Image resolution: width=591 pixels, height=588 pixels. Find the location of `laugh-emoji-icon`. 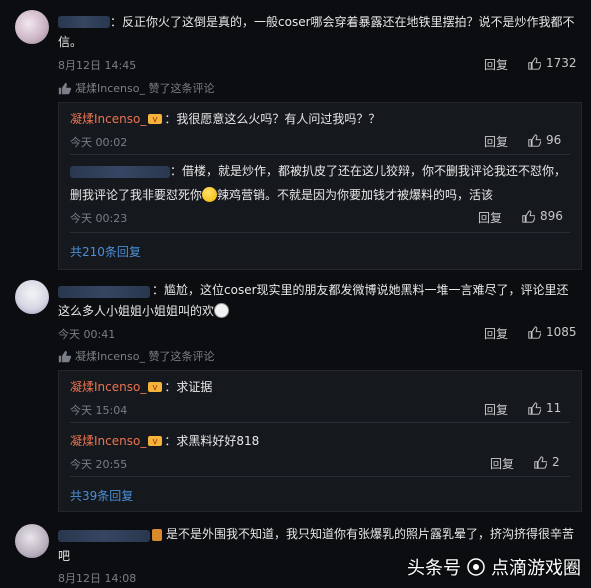

laugh-emoji-icon is located at coordinates (222, 310).